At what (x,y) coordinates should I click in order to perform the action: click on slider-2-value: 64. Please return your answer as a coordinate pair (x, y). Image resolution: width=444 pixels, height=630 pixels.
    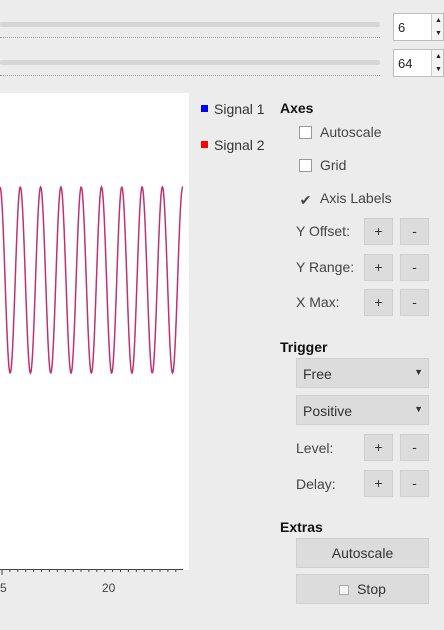
    Looking at the image, I should click on (405, 63).